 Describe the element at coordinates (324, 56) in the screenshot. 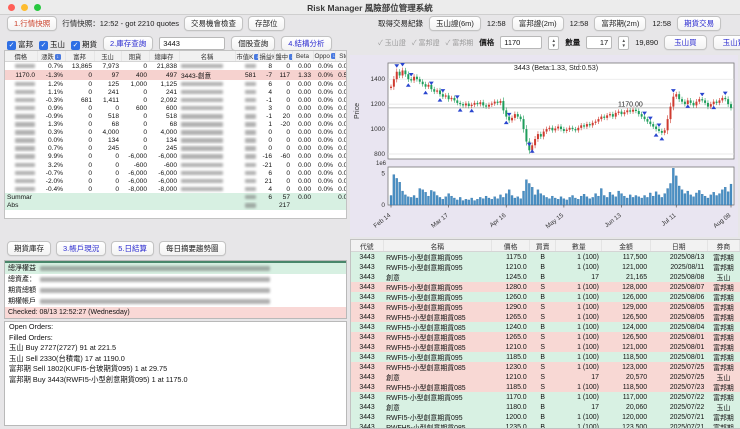

I see `quote-col-header: Oppo ↓` at that location.